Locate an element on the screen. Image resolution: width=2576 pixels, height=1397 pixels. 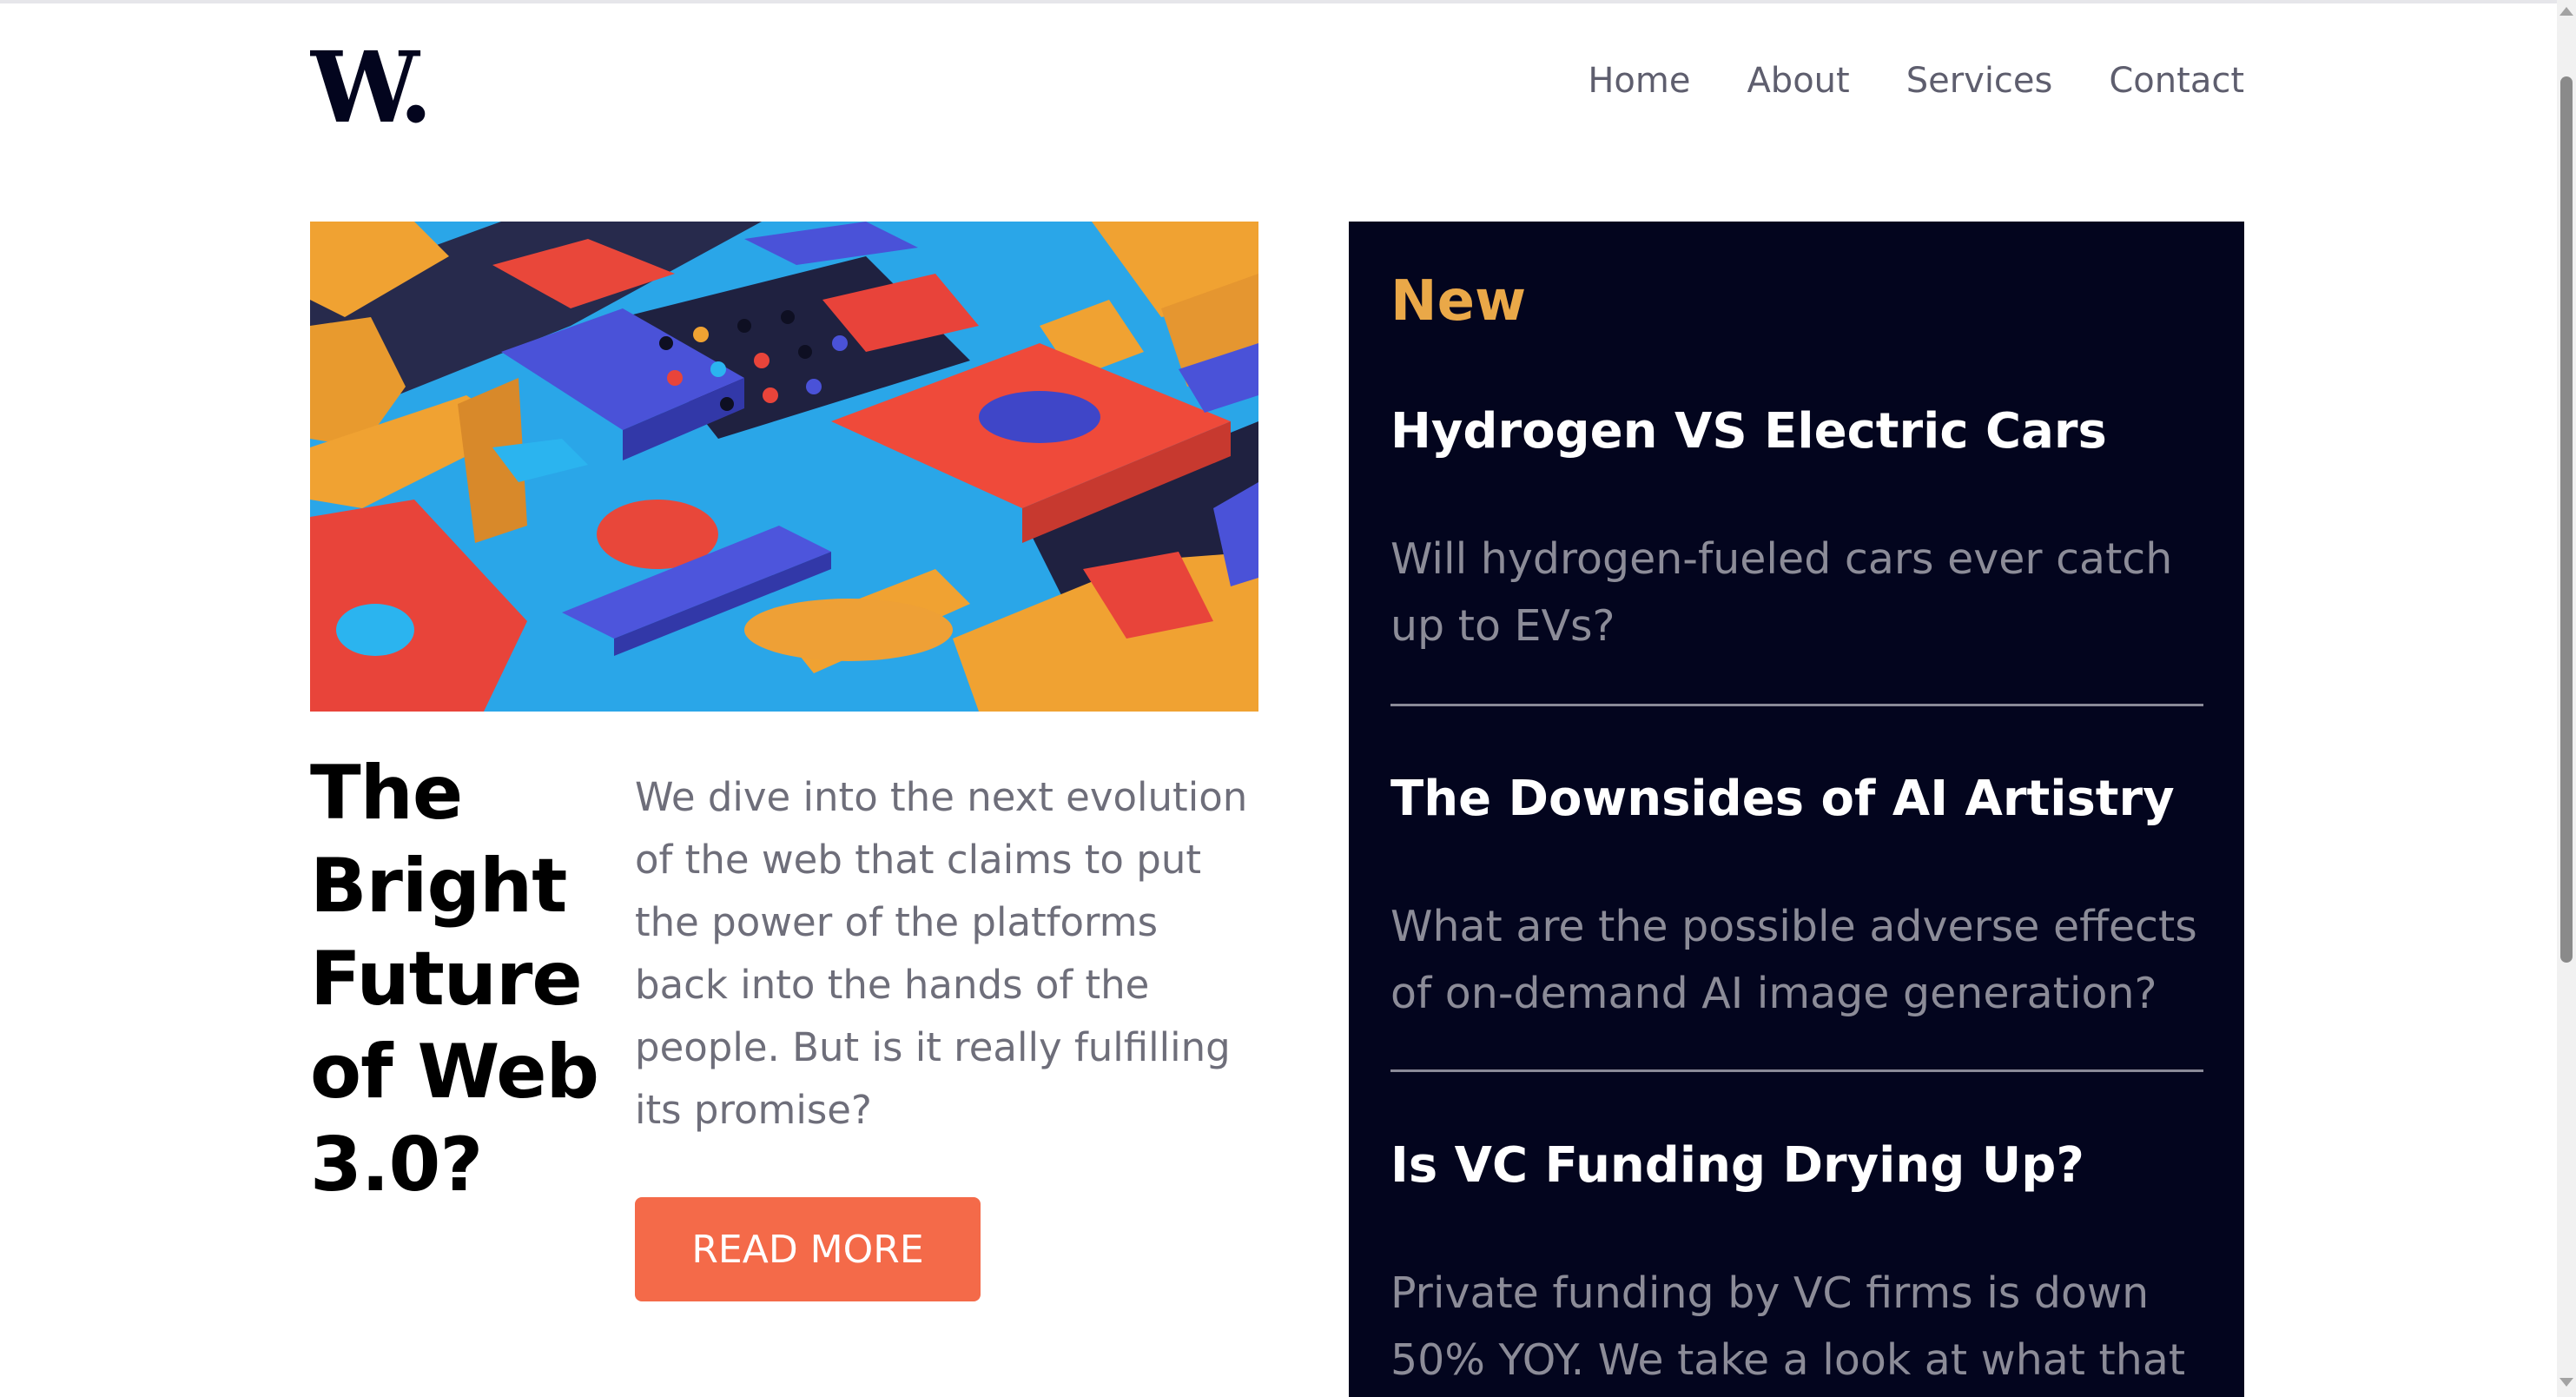
logo-text: W. is located at coordinates (368, 87).